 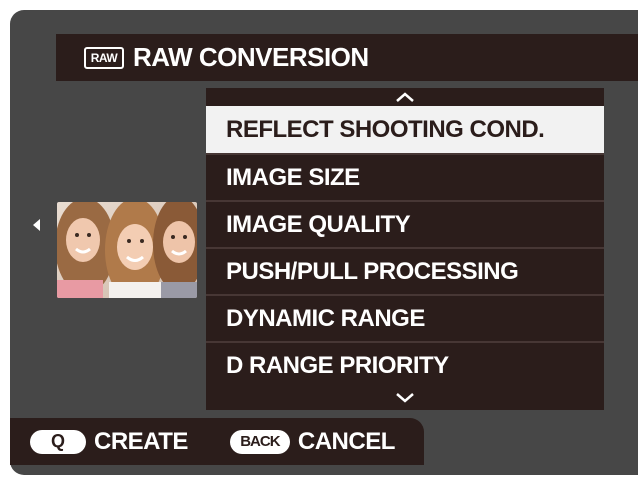 I want to click on scroll-up-row, so click(x=405, y=97).